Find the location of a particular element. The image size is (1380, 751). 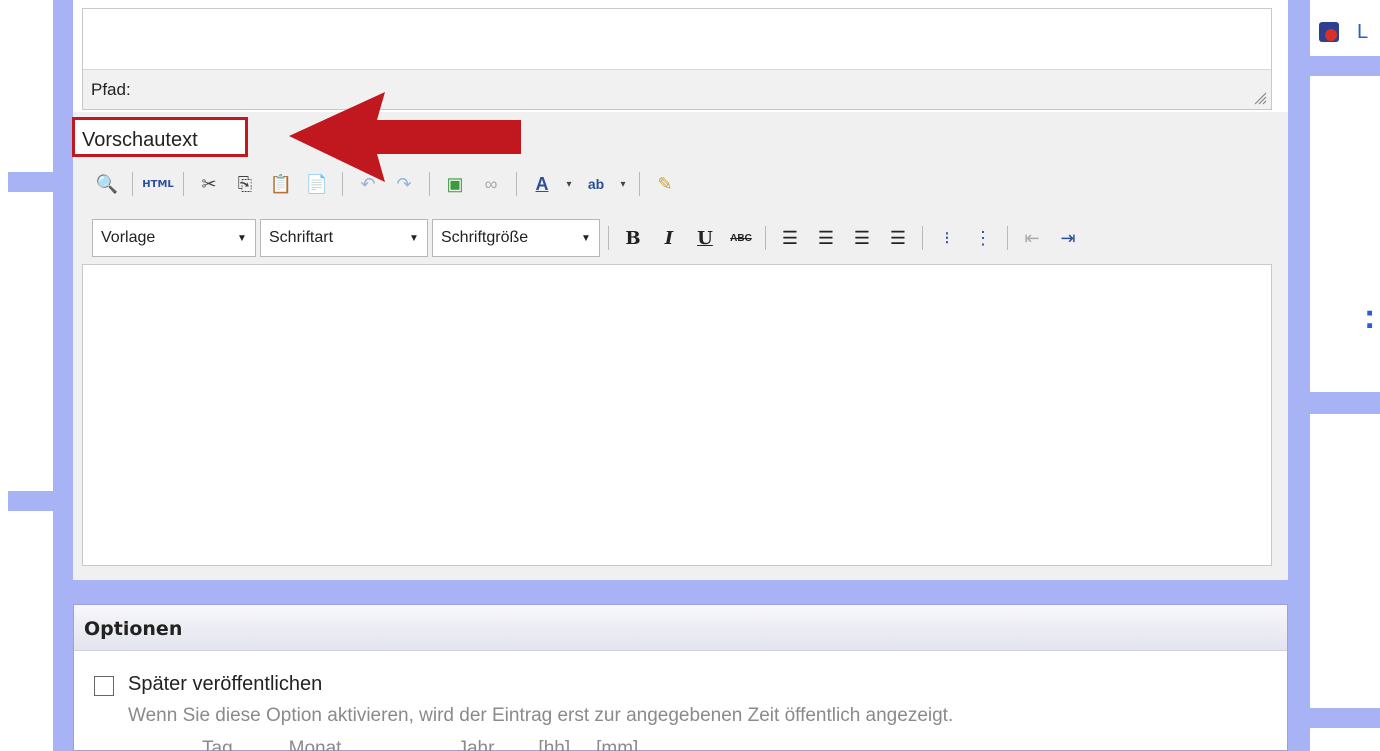

path-label: Pfad: is located at coordinates (111, 89).